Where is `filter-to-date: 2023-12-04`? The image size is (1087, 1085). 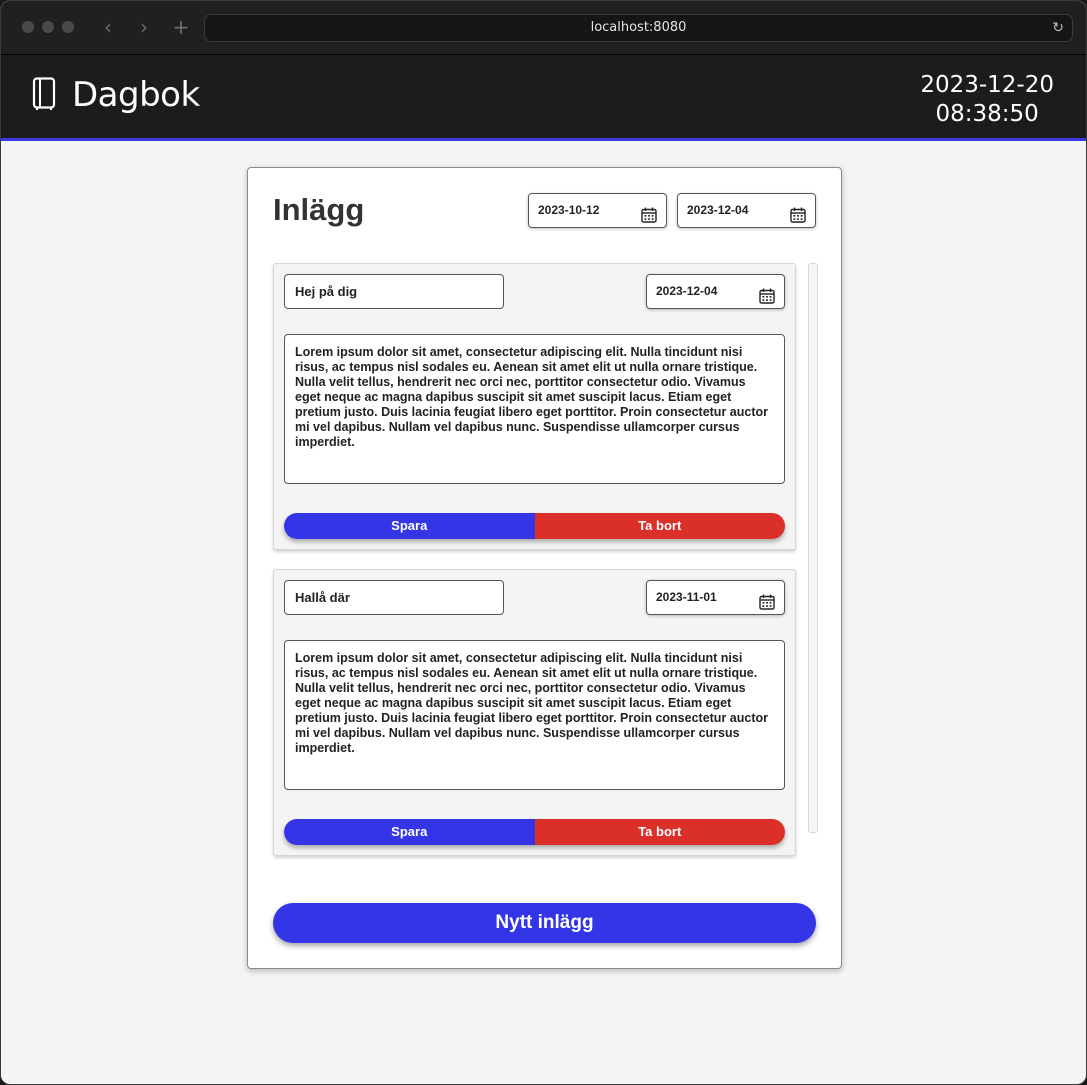 filter-to-date: 2023-12-04 is located at coordinates (746, 210).